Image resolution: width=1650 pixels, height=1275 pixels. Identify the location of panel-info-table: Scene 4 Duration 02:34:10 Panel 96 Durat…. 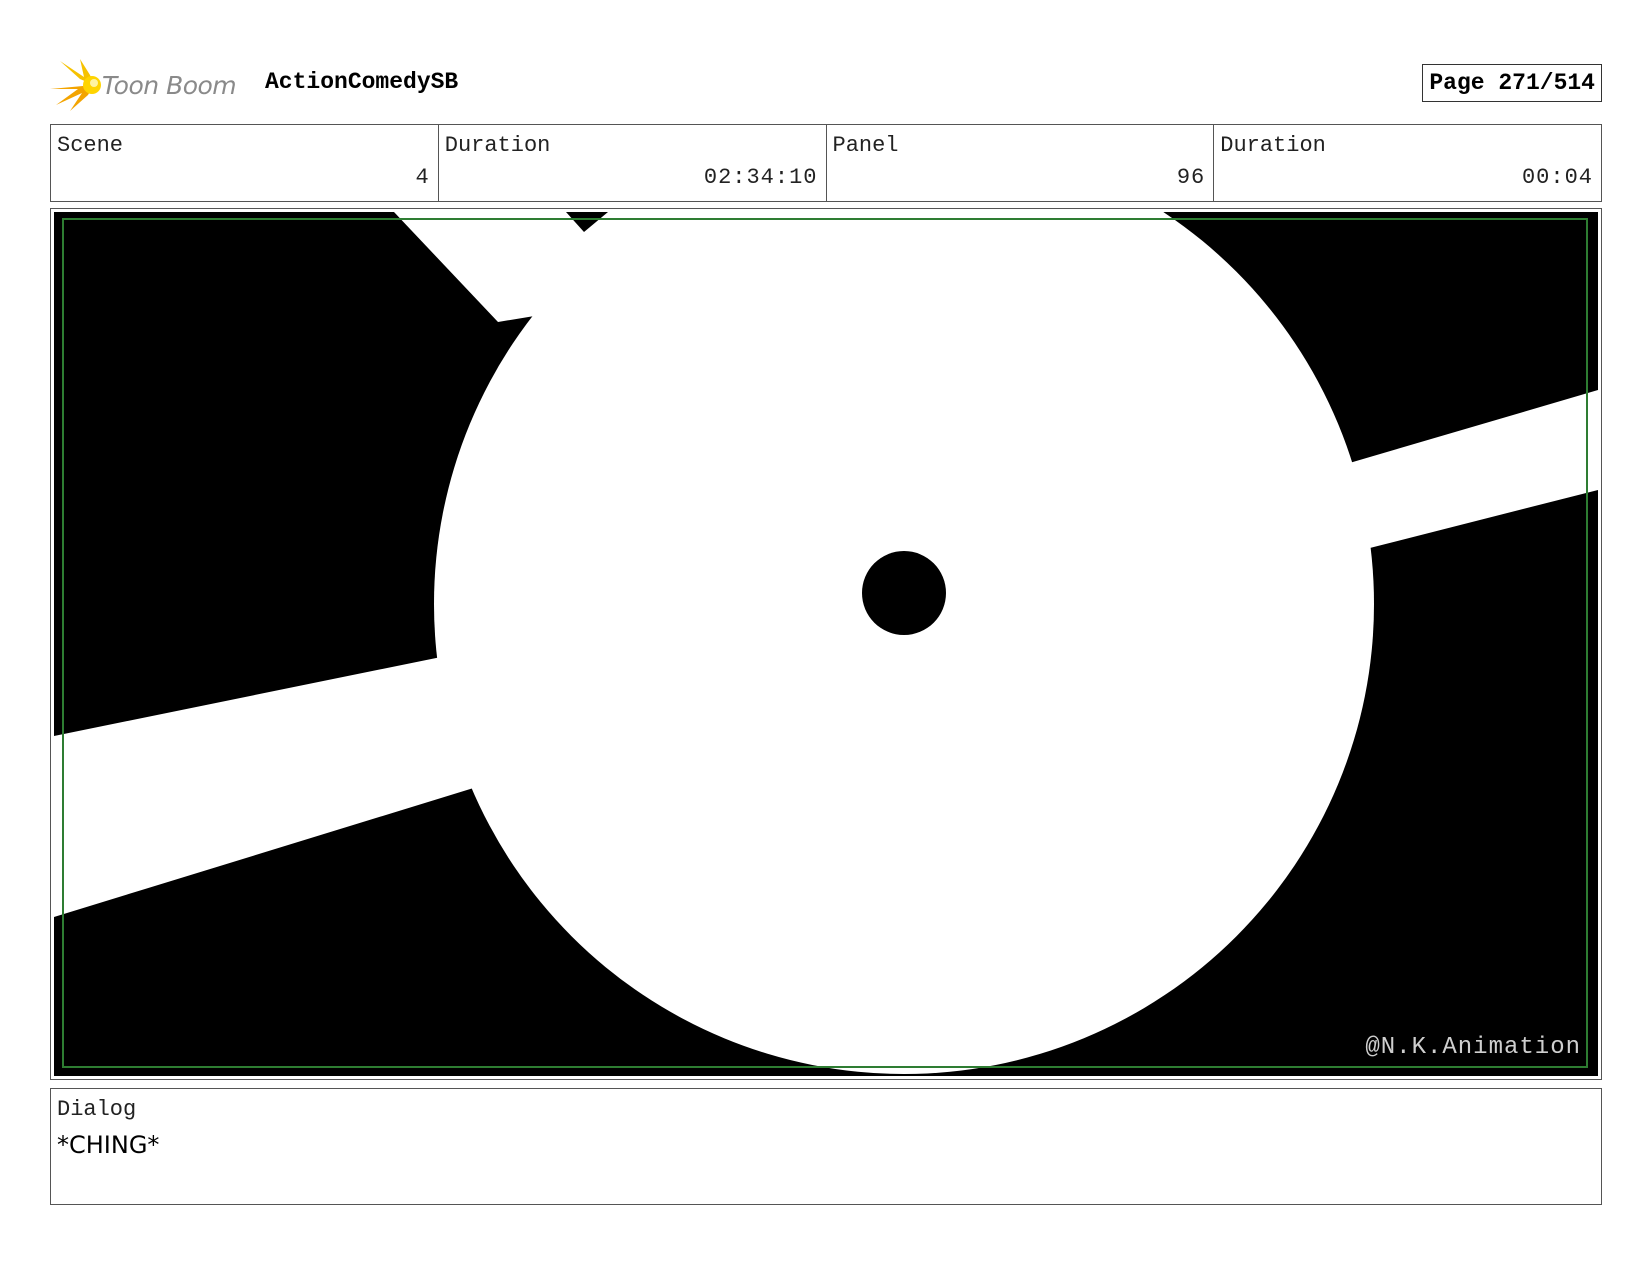
(826, 163).